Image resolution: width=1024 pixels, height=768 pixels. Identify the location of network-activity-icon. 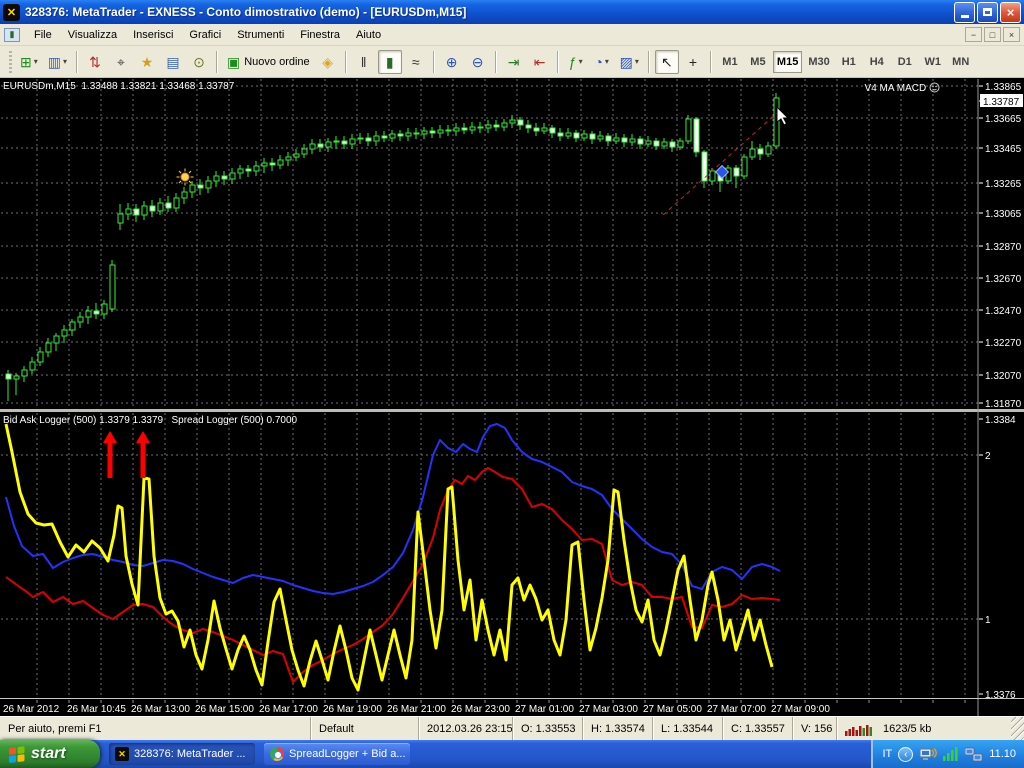
(928, 754).